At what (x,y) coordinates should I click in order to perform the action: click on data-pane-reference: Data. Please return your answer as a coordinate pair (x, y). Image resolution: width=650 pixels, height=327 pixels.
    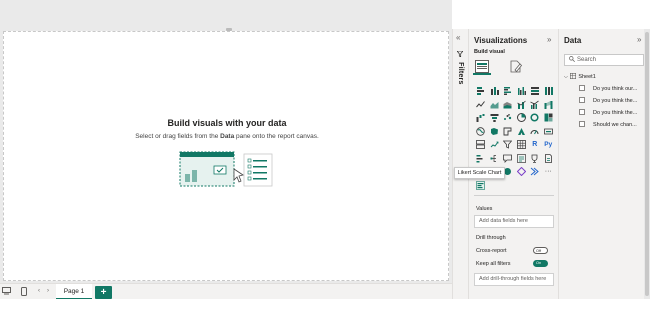
    Looking at the image, I should click on (227, 136).